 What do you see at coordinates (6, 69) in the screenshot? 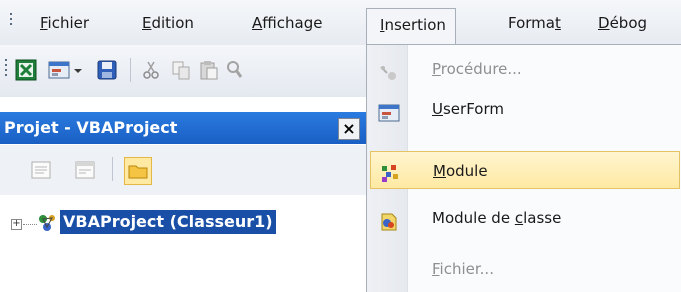
I see `toolbar-grip-icon` at bounding box center [6, 69].